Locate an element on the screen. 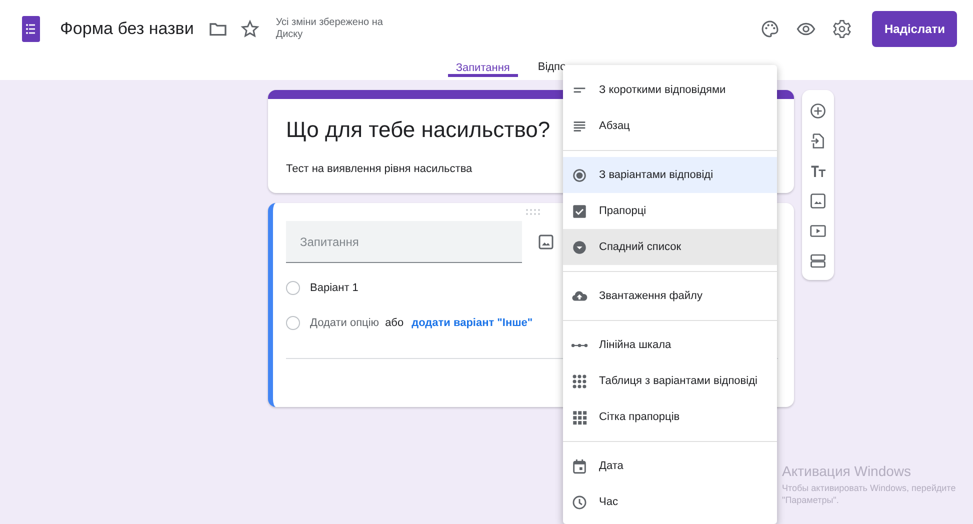 This screenshot has width=973, height=524. star-icon is located at coordinates (250, 29).